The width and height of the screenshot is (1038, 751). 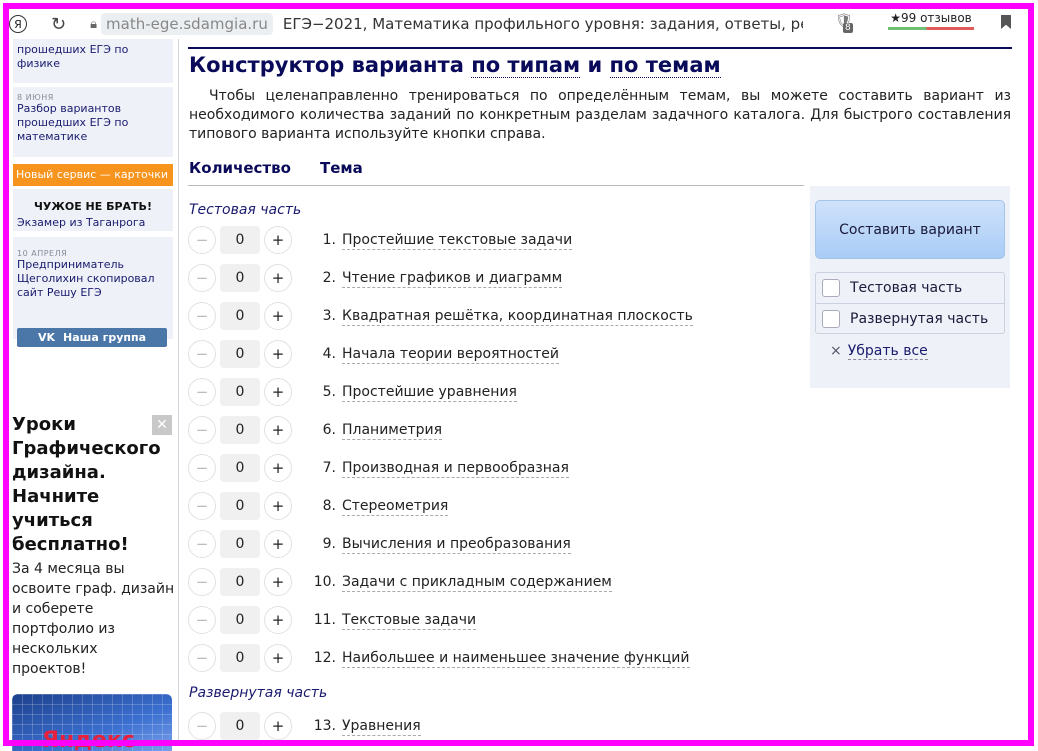 What do you see at coordinates (187, 24) in the screenshot?
I see `address-bar: math-ege.sdamgia.ru` at bounding box center [187, 24].